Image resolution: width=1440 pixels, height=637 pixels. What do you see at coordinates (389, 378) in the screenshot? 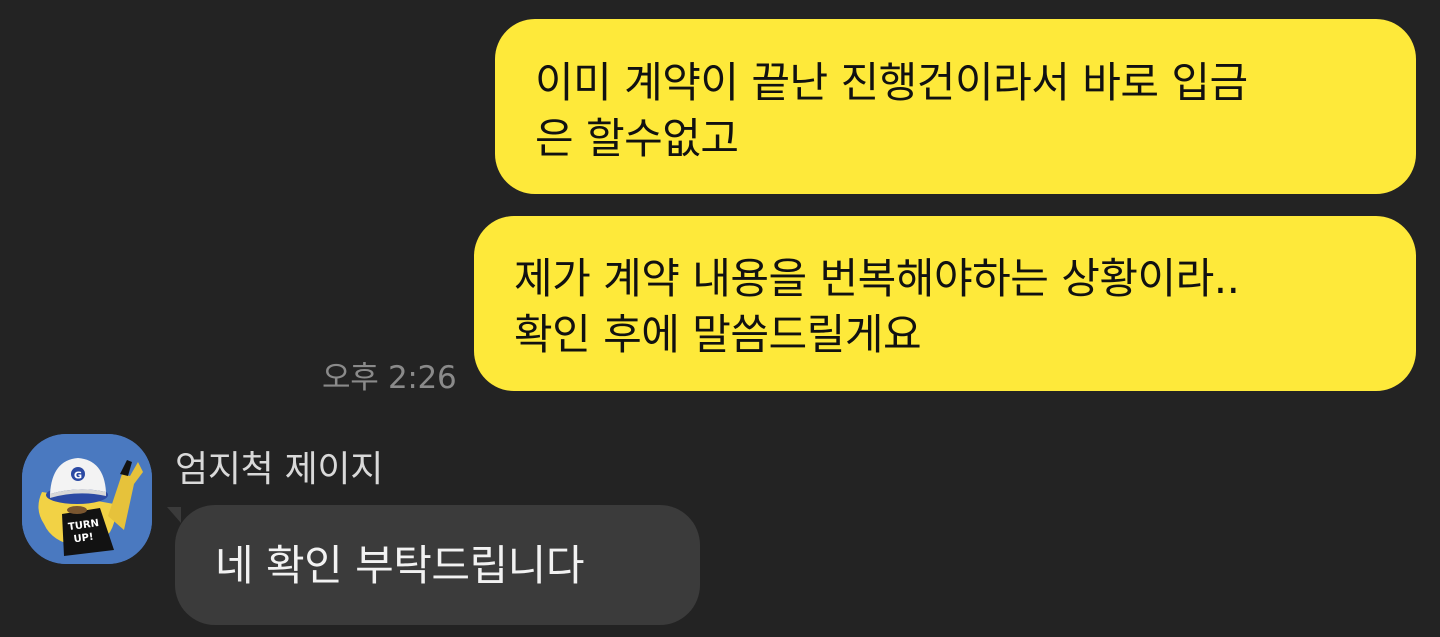
I see `message-timestamp: 오후 2:26` at bounding box center [389, 378].